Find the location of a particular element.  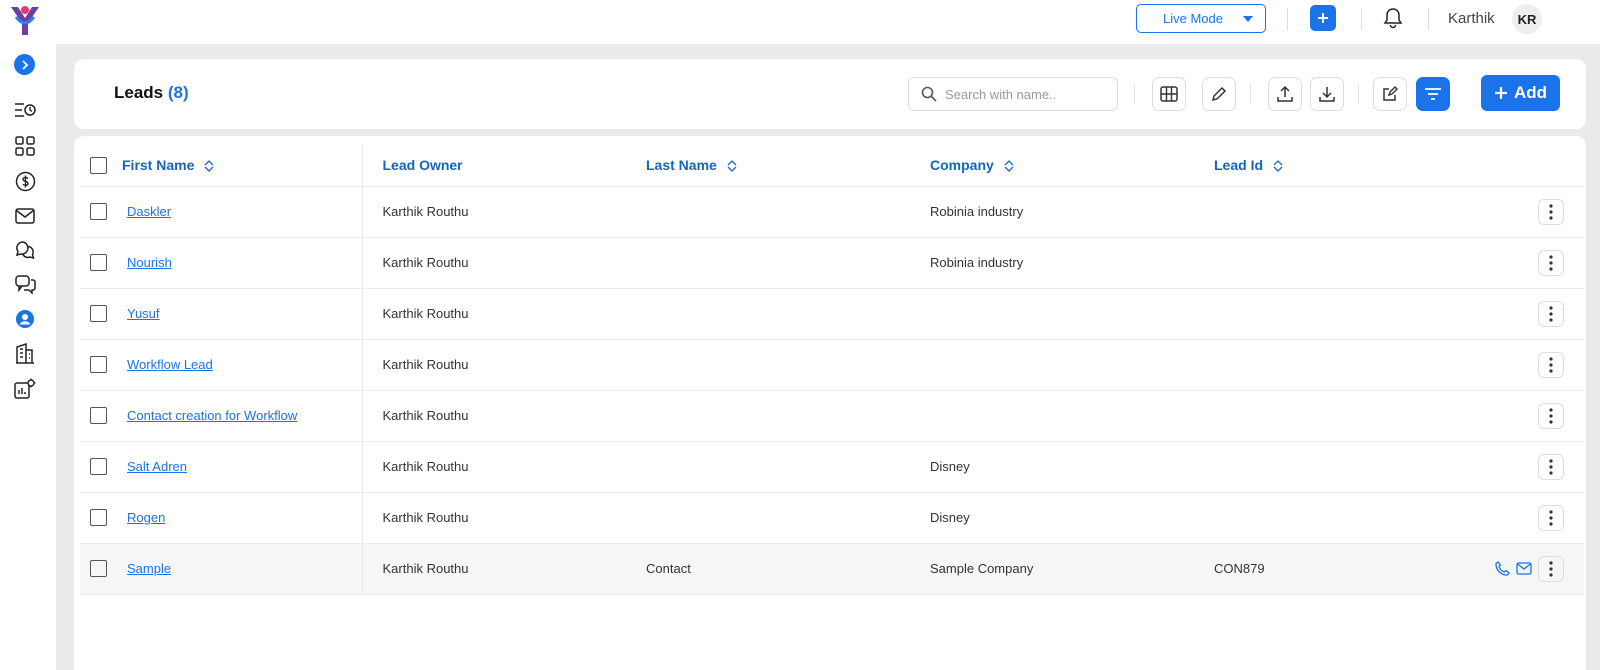

filter-button is located at coordinates (1433, 94).